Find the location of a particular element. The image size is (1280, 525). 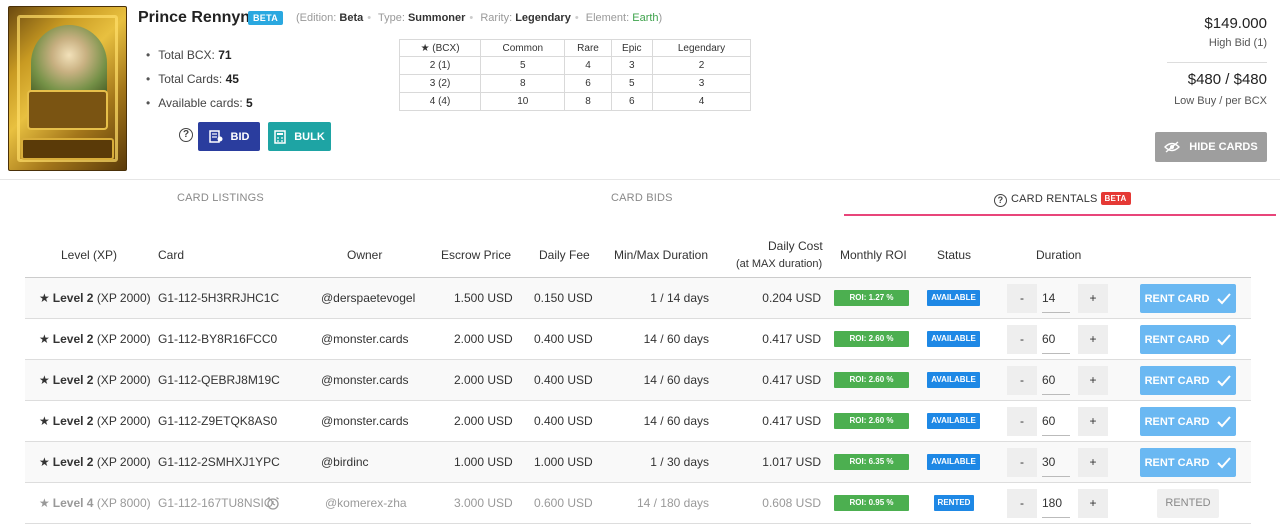

bcx-row: 2 (1) 5 4 3 2 is located at coordinates (574, 65).